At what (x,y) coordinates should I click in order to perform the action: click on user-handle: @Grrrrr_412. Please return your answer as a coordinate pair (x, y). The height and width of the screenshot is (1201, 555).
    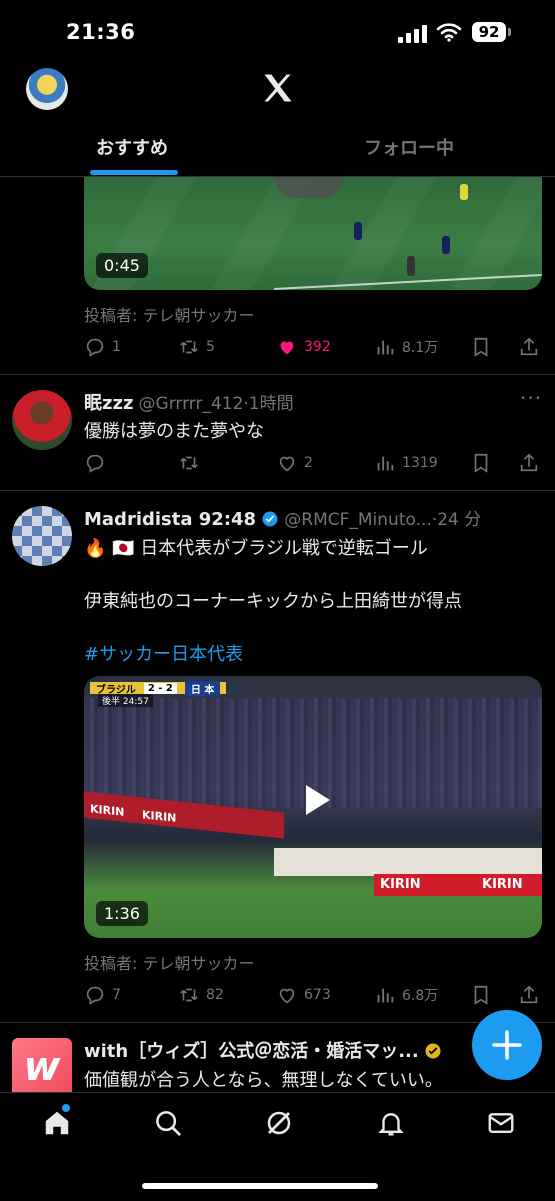
    Looking at the image, I should click on (191, 404).